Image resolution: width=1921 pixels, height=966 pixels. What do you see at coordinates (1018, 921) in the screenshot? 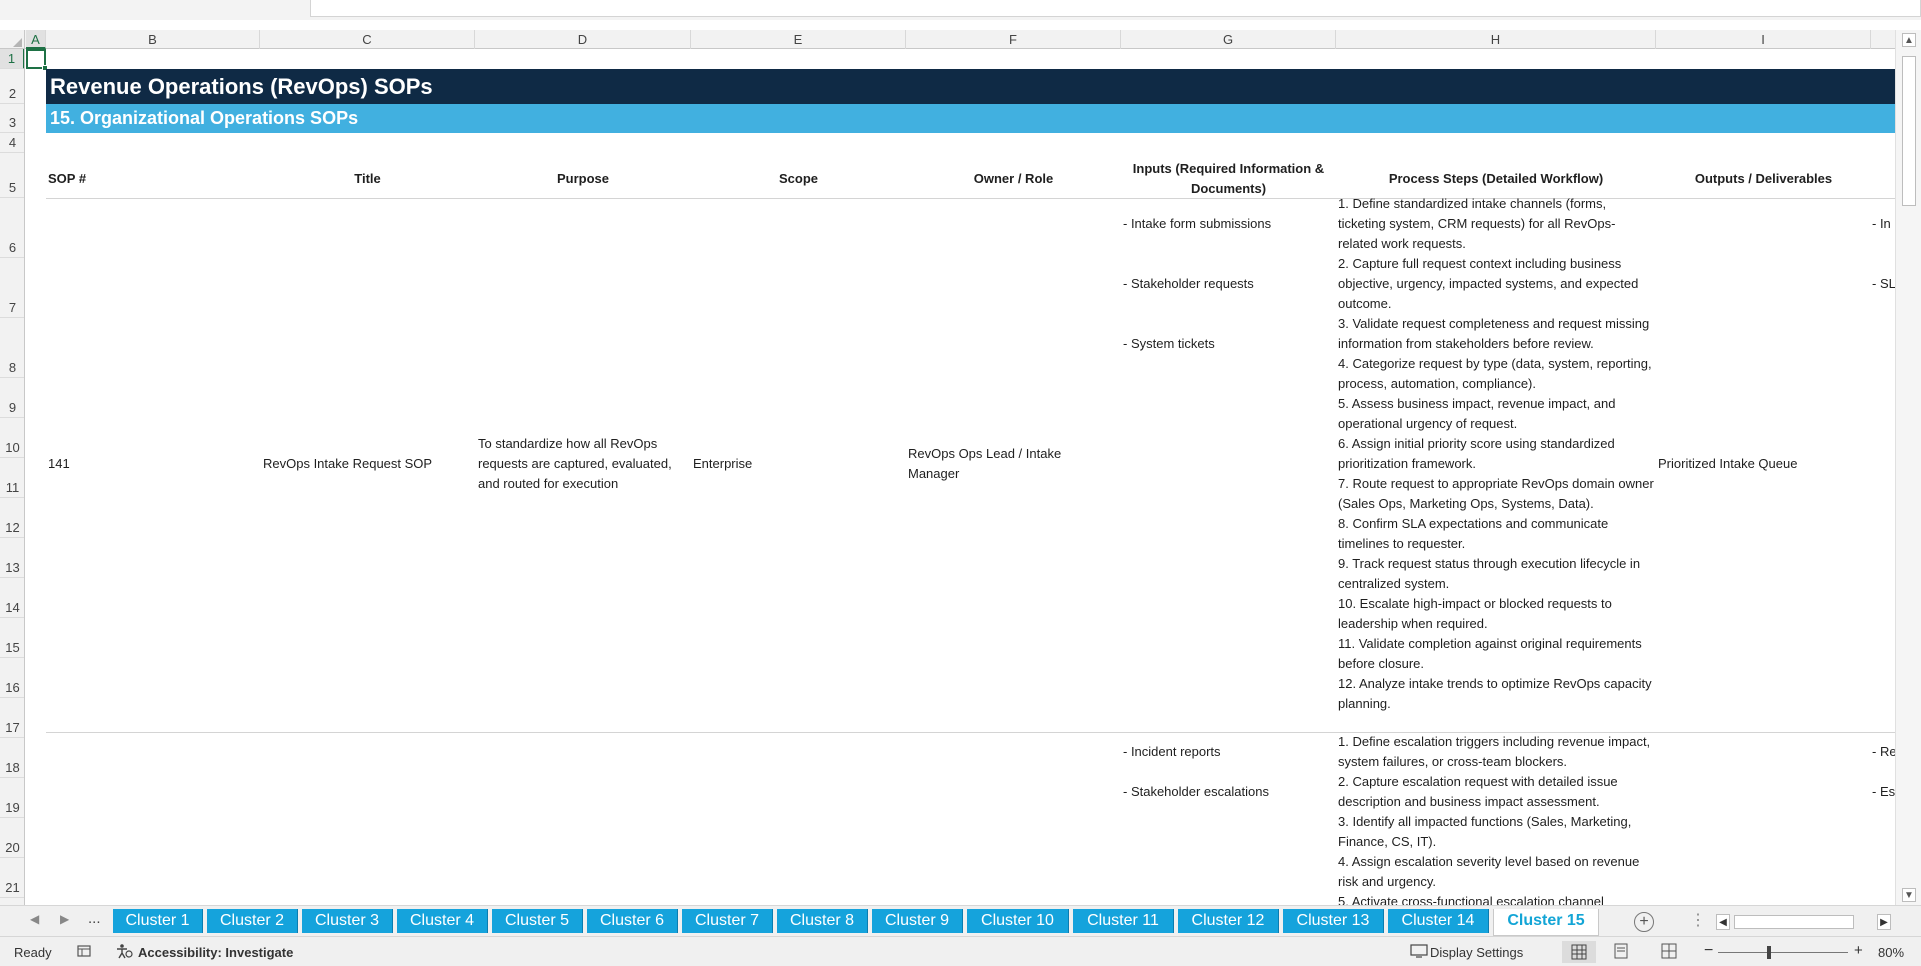
I see `tab-cluster-10: Cluster 10` at bounding box center [1018, 921].